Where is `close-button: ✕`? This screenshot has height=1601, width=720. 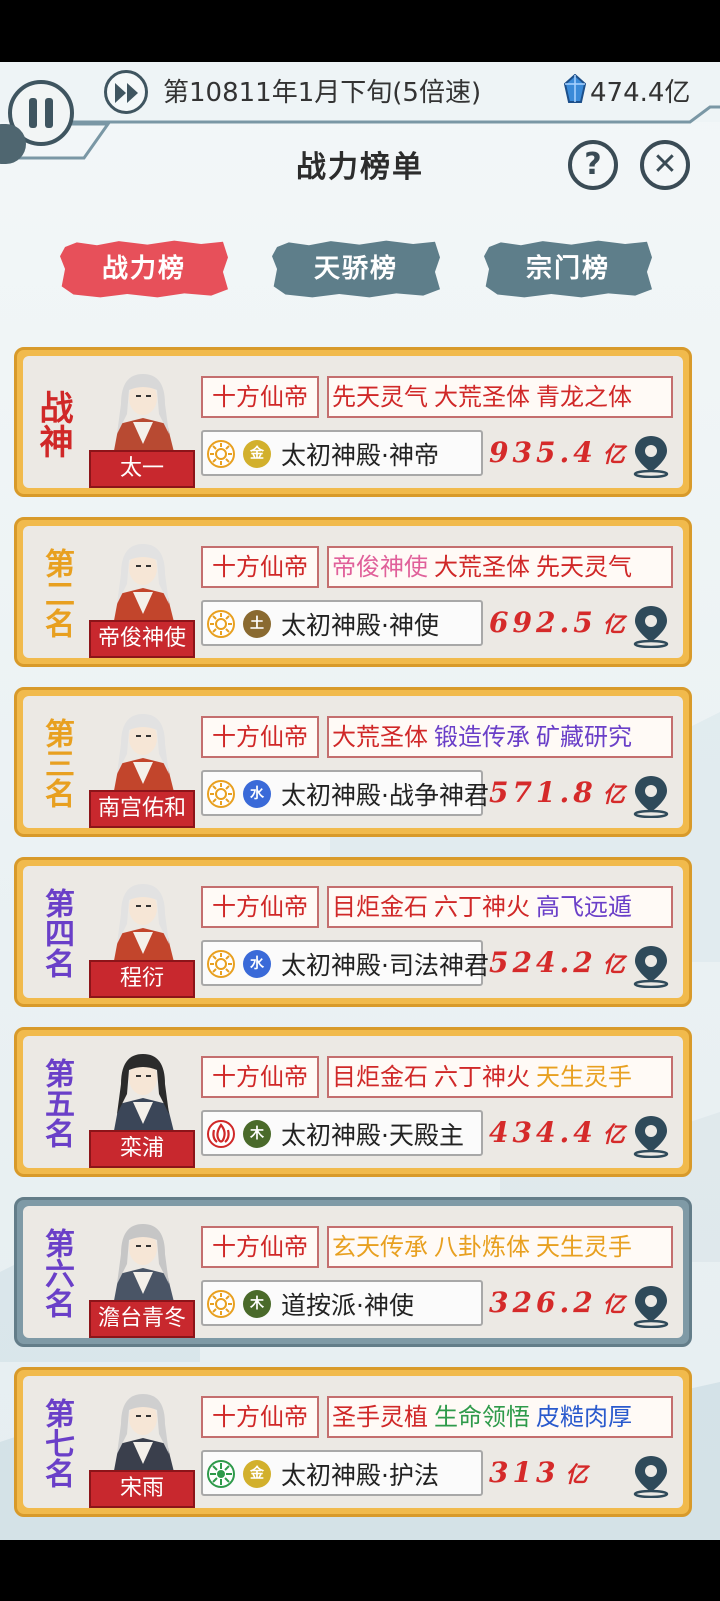 close-button: ✕ is located at coordinates (665, 165).